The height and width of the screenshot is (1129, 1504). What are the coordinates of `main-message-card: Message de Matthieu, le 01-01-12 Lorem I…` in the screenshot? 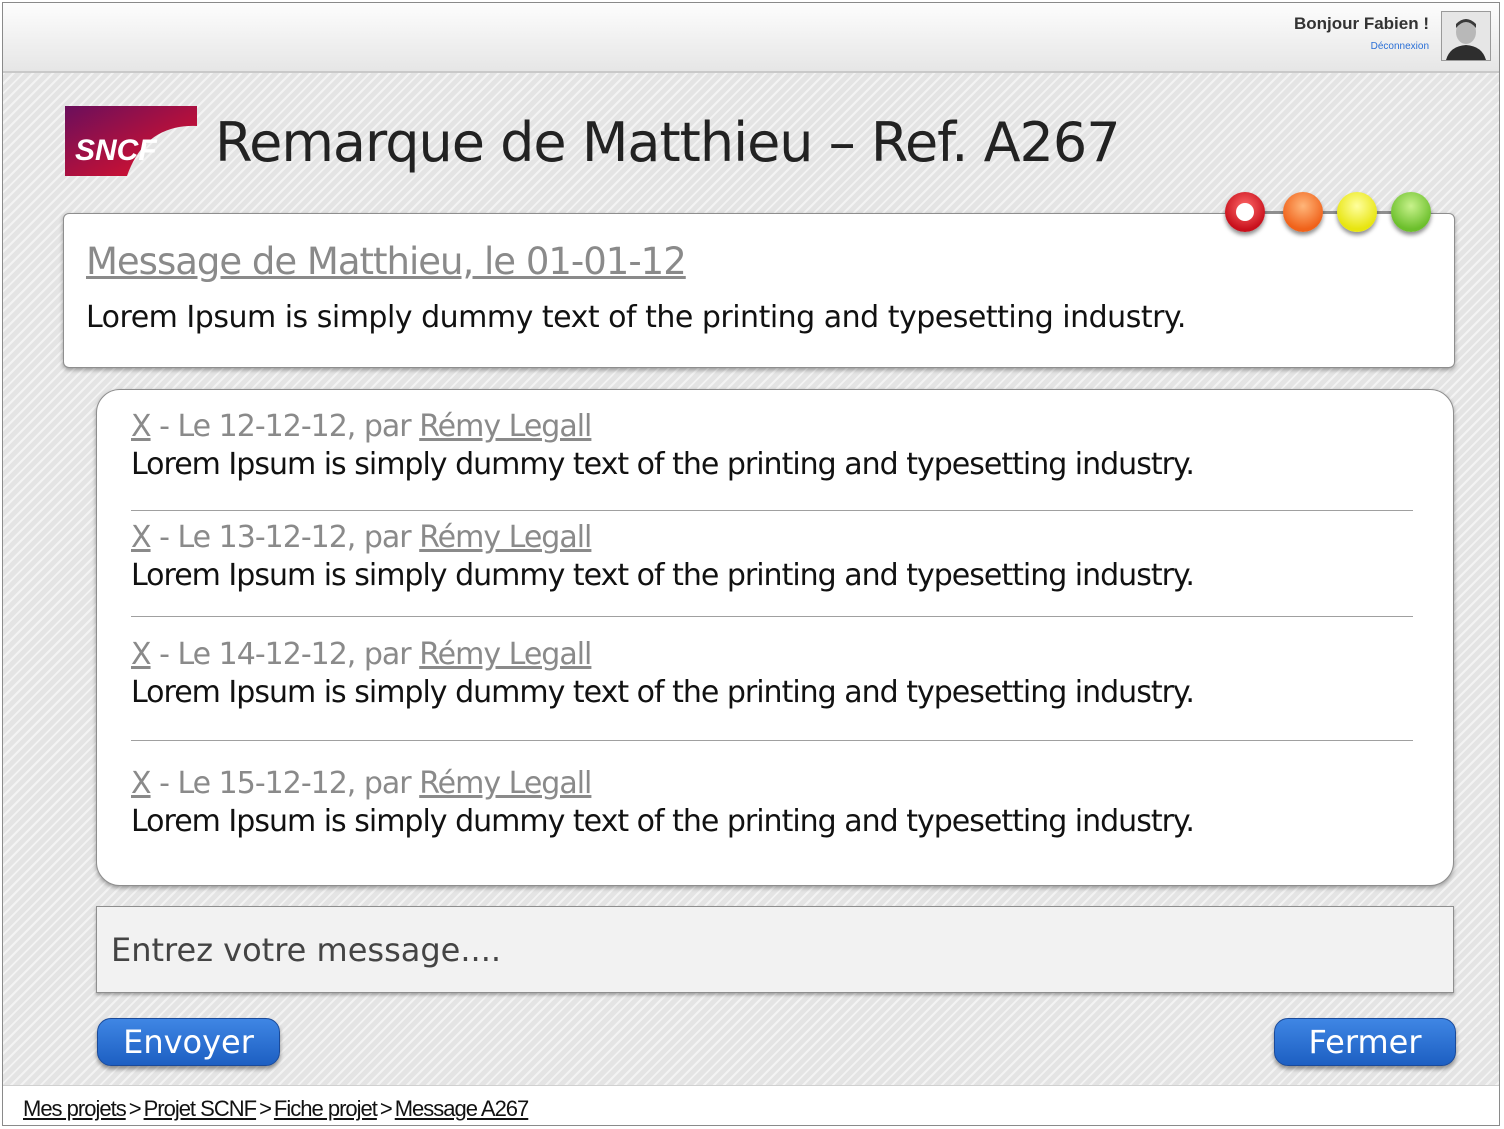 It's located at (759, 290).